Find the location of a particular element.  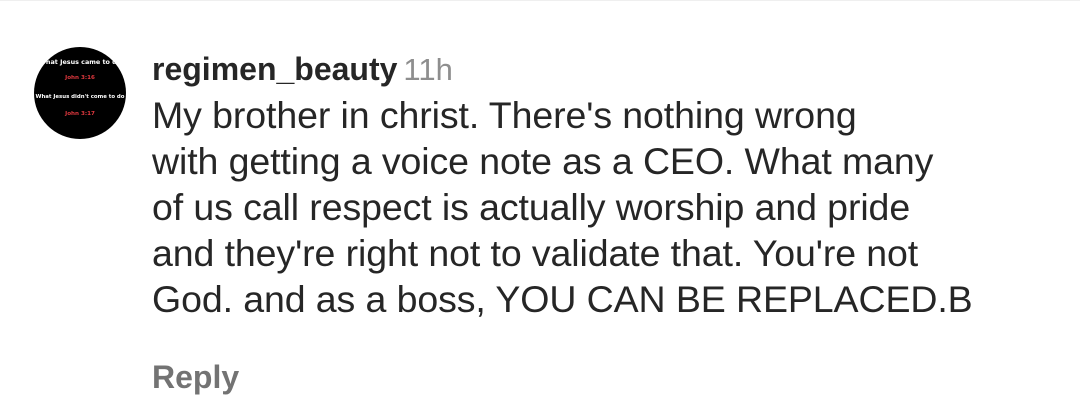

avatar-text-line: What Jesus came to do is located at coordinates (80, 62).